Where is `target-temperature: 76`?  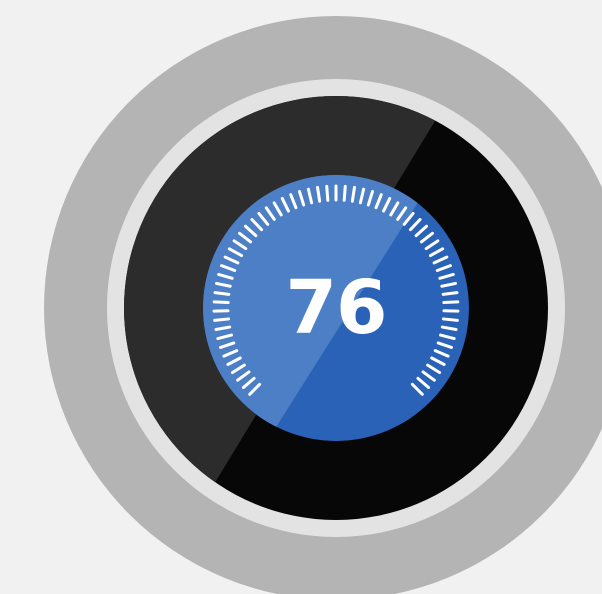 target-temperature: 76 is located at coordinates (336, 308).